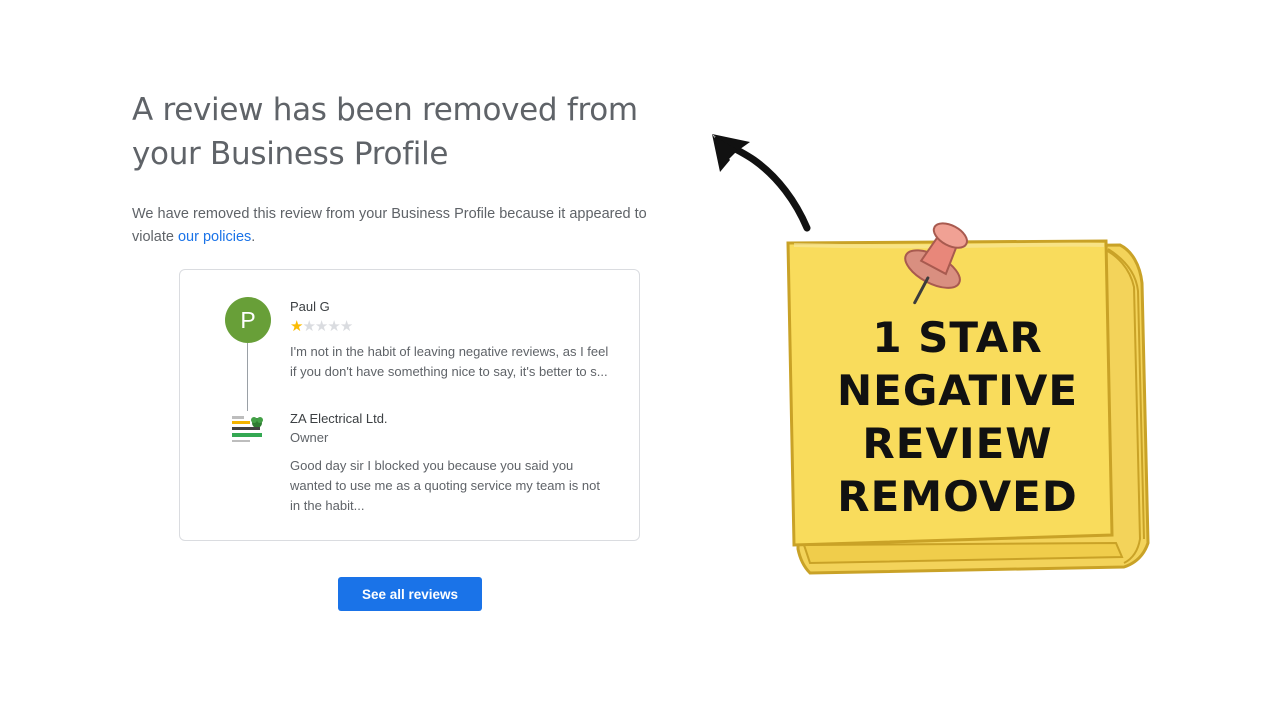  I want to click on star-icon-filled: ★, so click(296, 326).